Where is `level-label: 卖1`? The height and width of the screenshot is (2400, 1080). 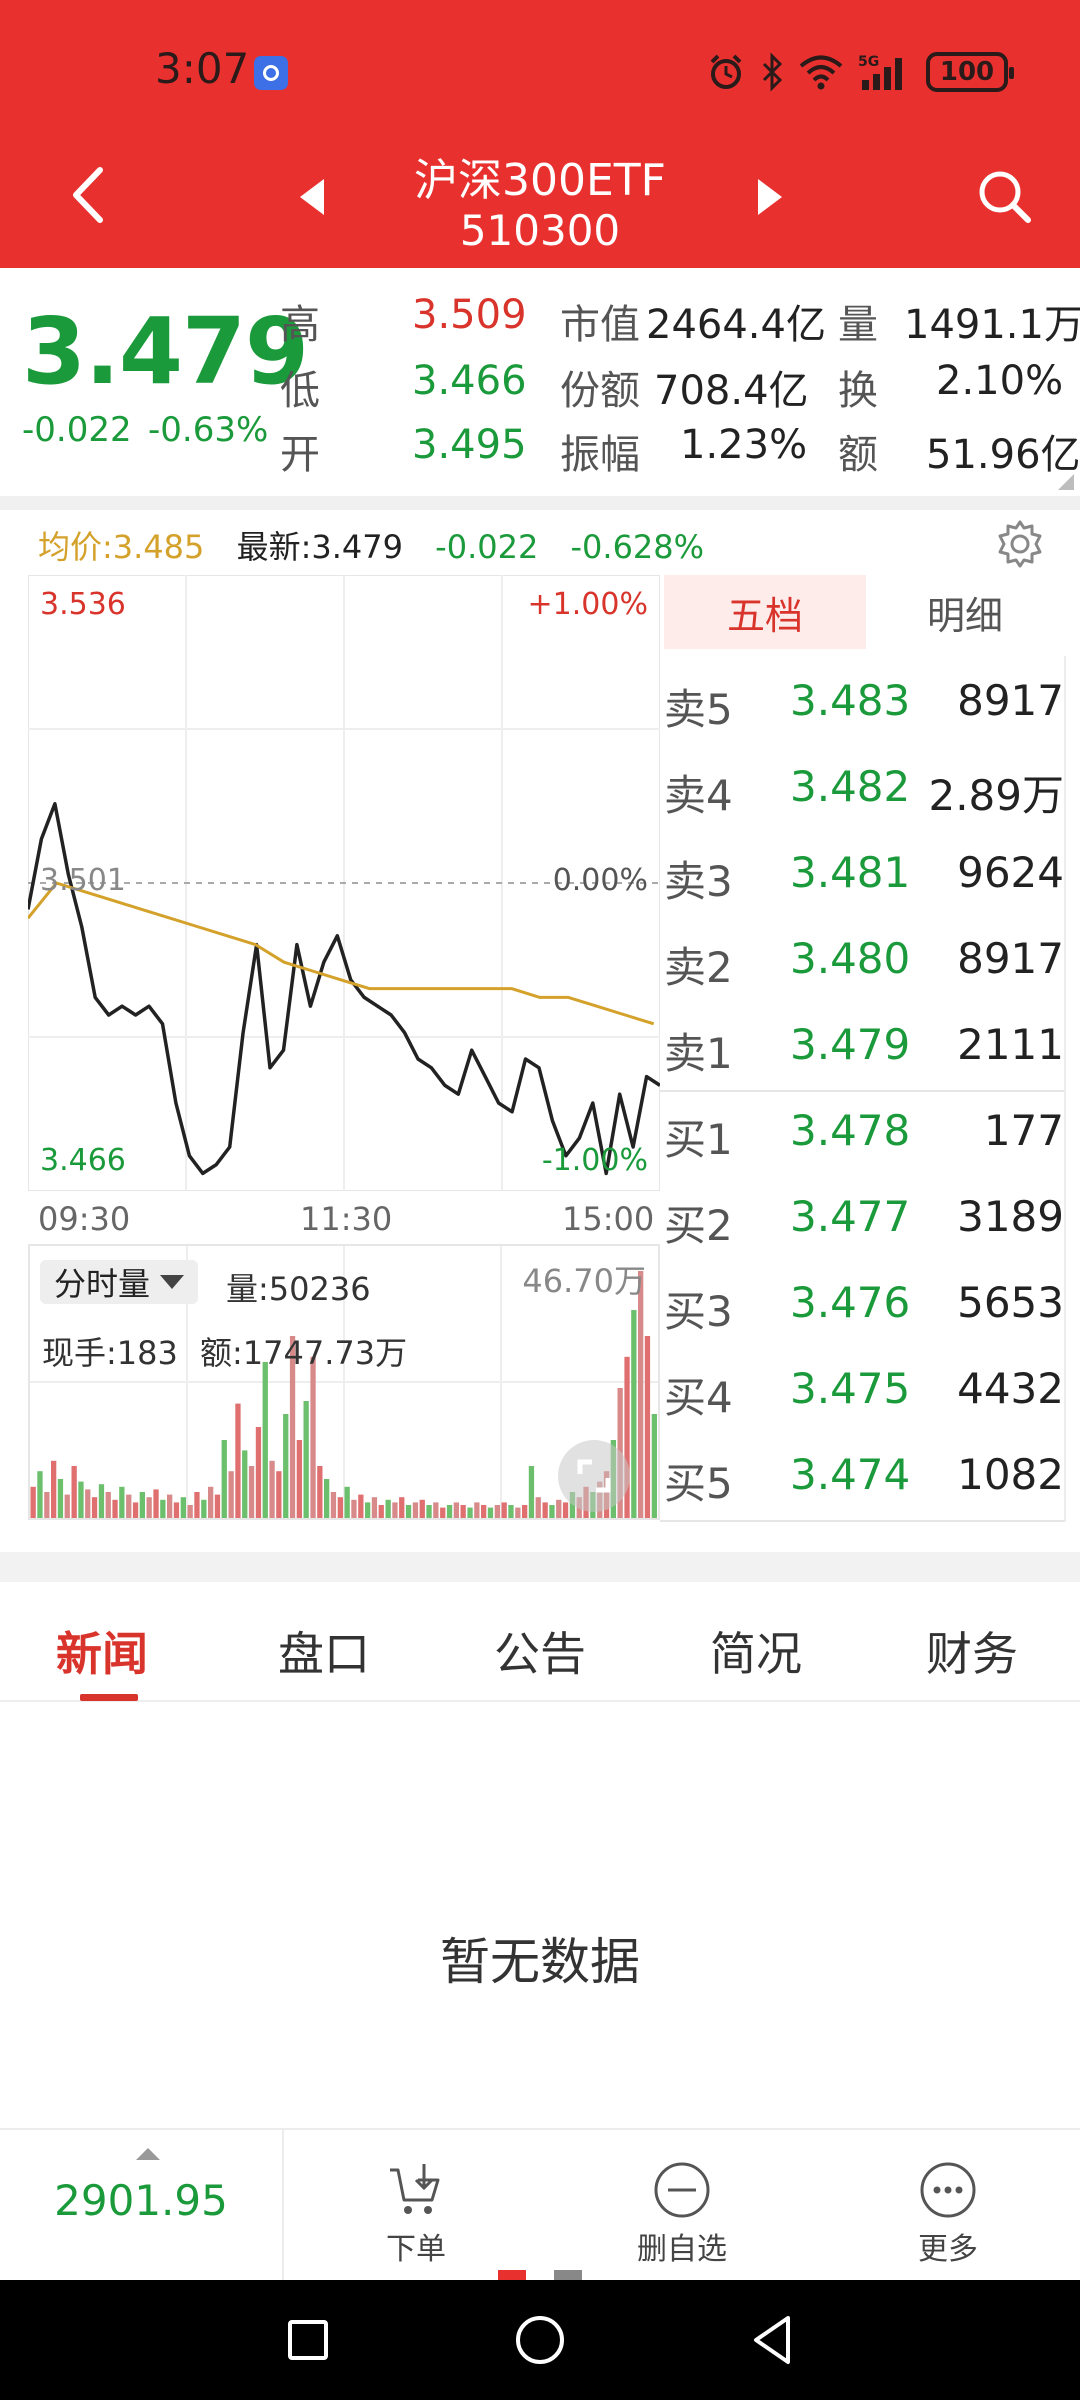
level-label: 卖1 is located at coordinates (698, 1053).